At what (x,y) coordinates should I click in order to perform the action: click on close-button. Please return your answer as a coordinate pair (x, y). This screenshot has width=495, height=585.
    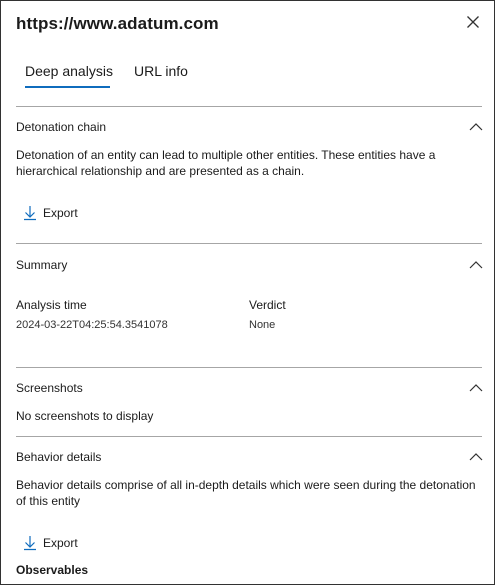
    Looking at the image, I should click on (473, 22).